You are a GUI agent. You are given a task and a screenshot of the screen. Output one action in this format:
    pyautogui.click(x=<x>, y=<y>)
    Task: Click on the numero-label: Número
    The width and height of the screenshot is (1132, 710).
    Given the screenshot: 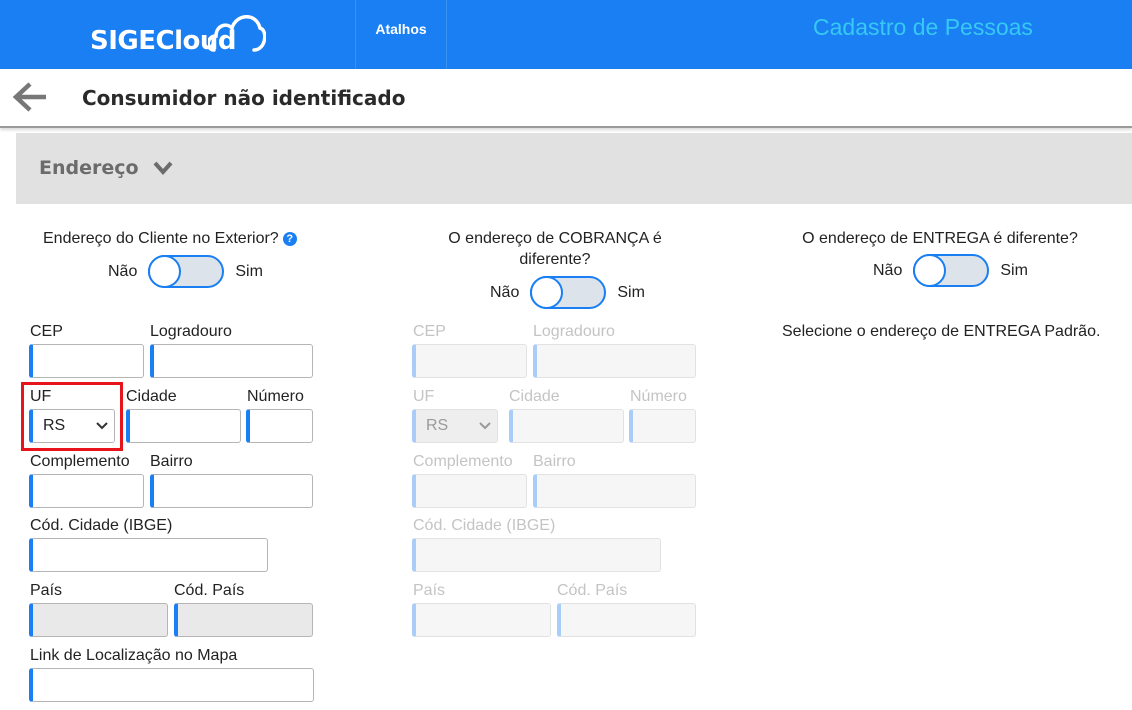 What is the action you would take?
    pyautogui.click(x=275, y=396)
    